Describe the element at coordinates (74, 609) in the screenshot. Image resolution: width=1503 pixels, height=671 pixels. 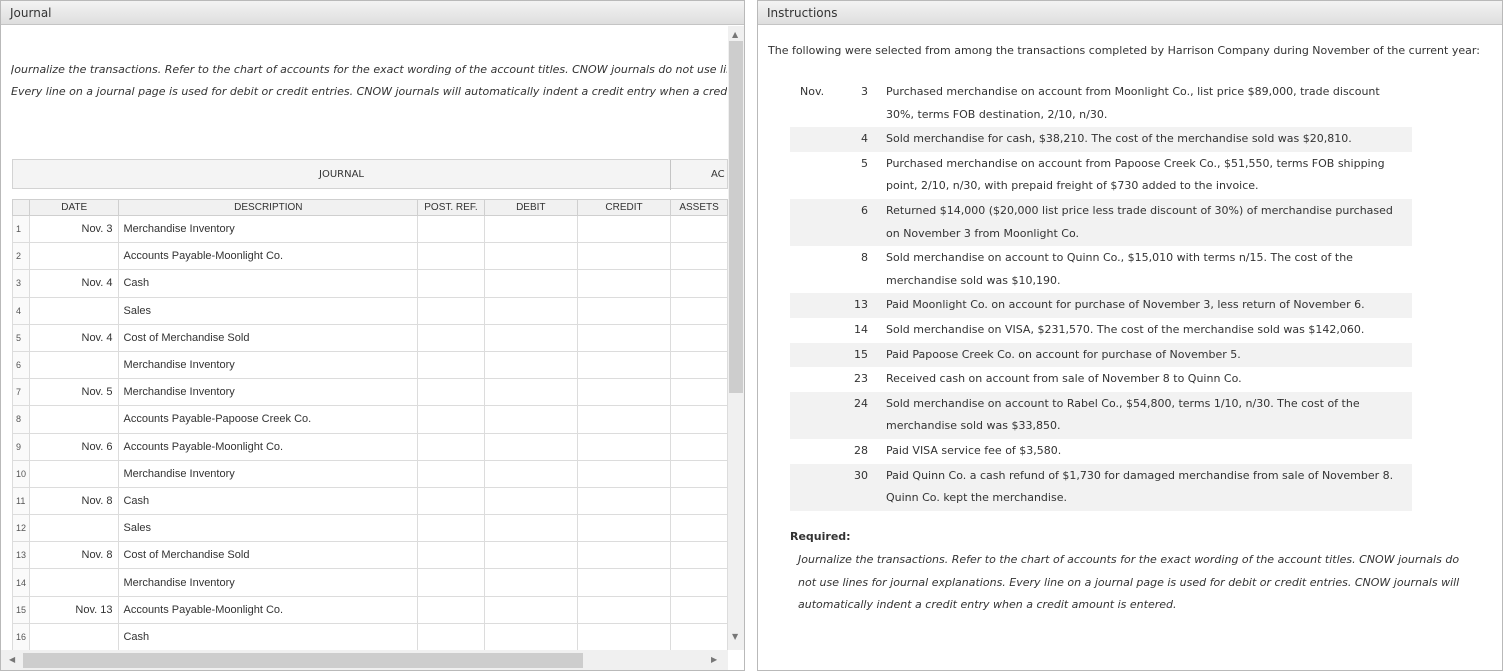
I see `date-cell: Nov. 13` at that location.